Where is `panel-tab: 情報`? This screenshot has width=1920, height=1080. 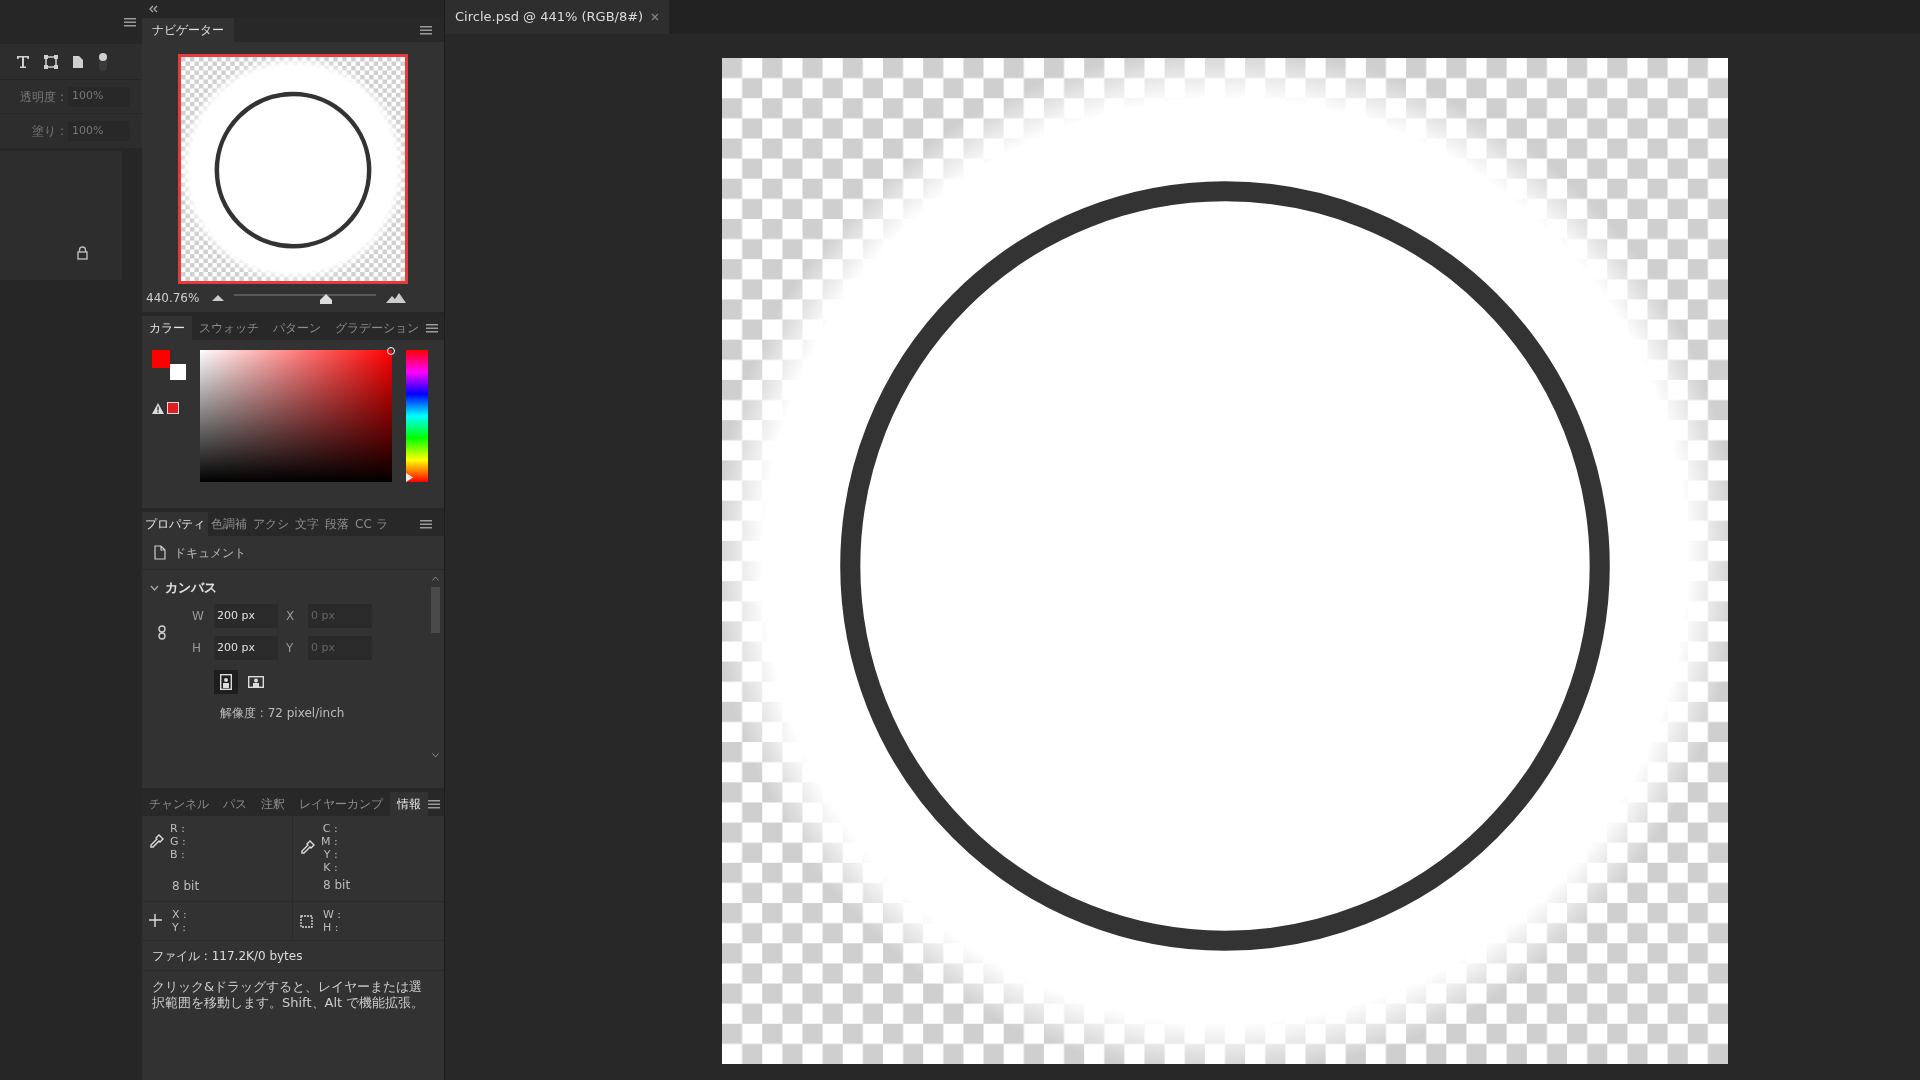 panel-tab: 情報 is located at coordinates (409, 804).